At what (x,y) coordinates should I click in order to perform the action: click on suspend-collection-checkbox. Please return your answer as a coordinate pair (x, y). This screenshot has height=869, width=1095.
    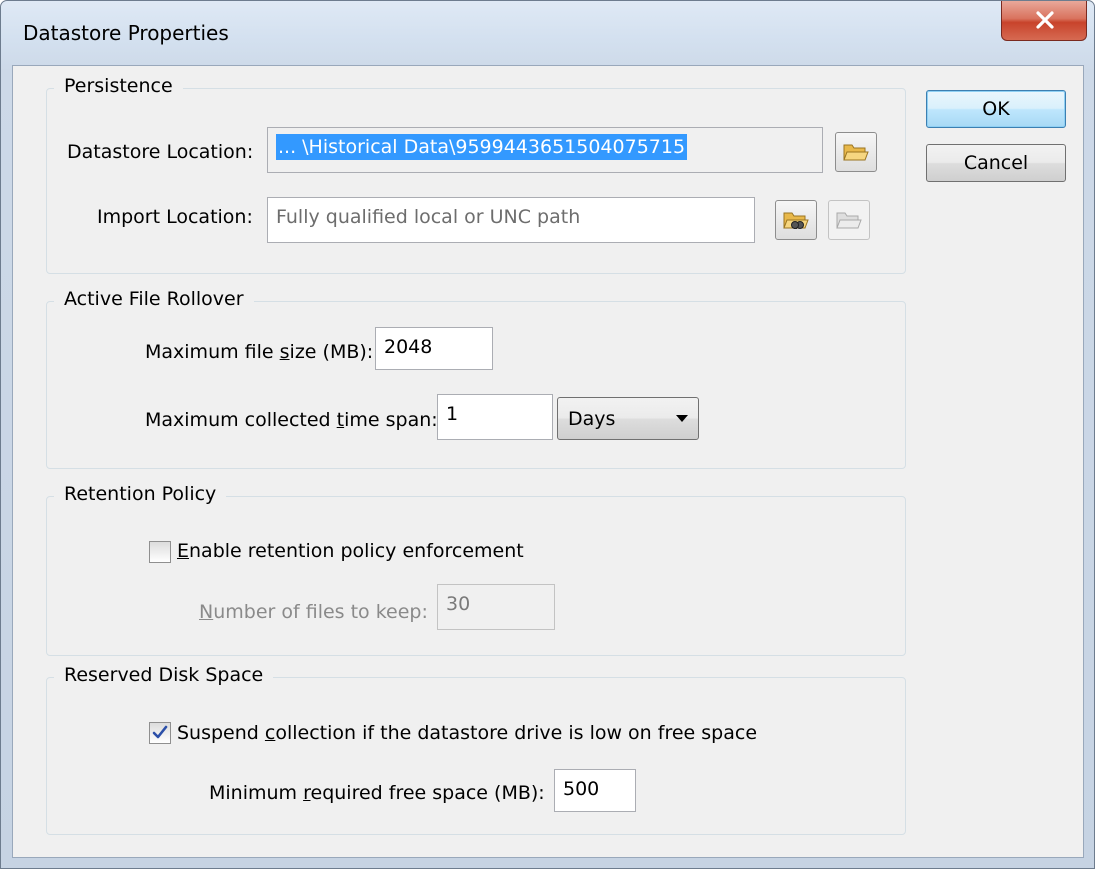
    Looking at the image, I should click on (160, 733).